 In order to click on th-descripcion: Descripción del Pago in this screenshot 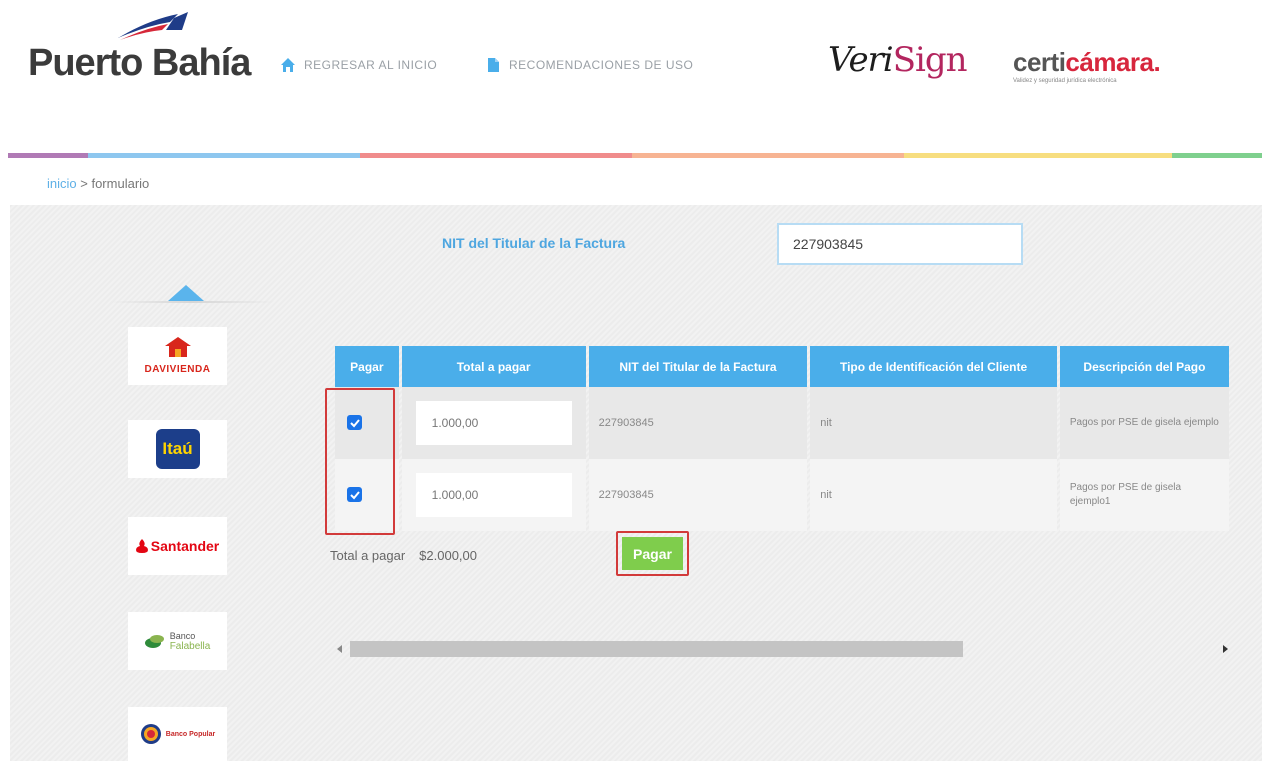, I will do `click(1144, 366)`.